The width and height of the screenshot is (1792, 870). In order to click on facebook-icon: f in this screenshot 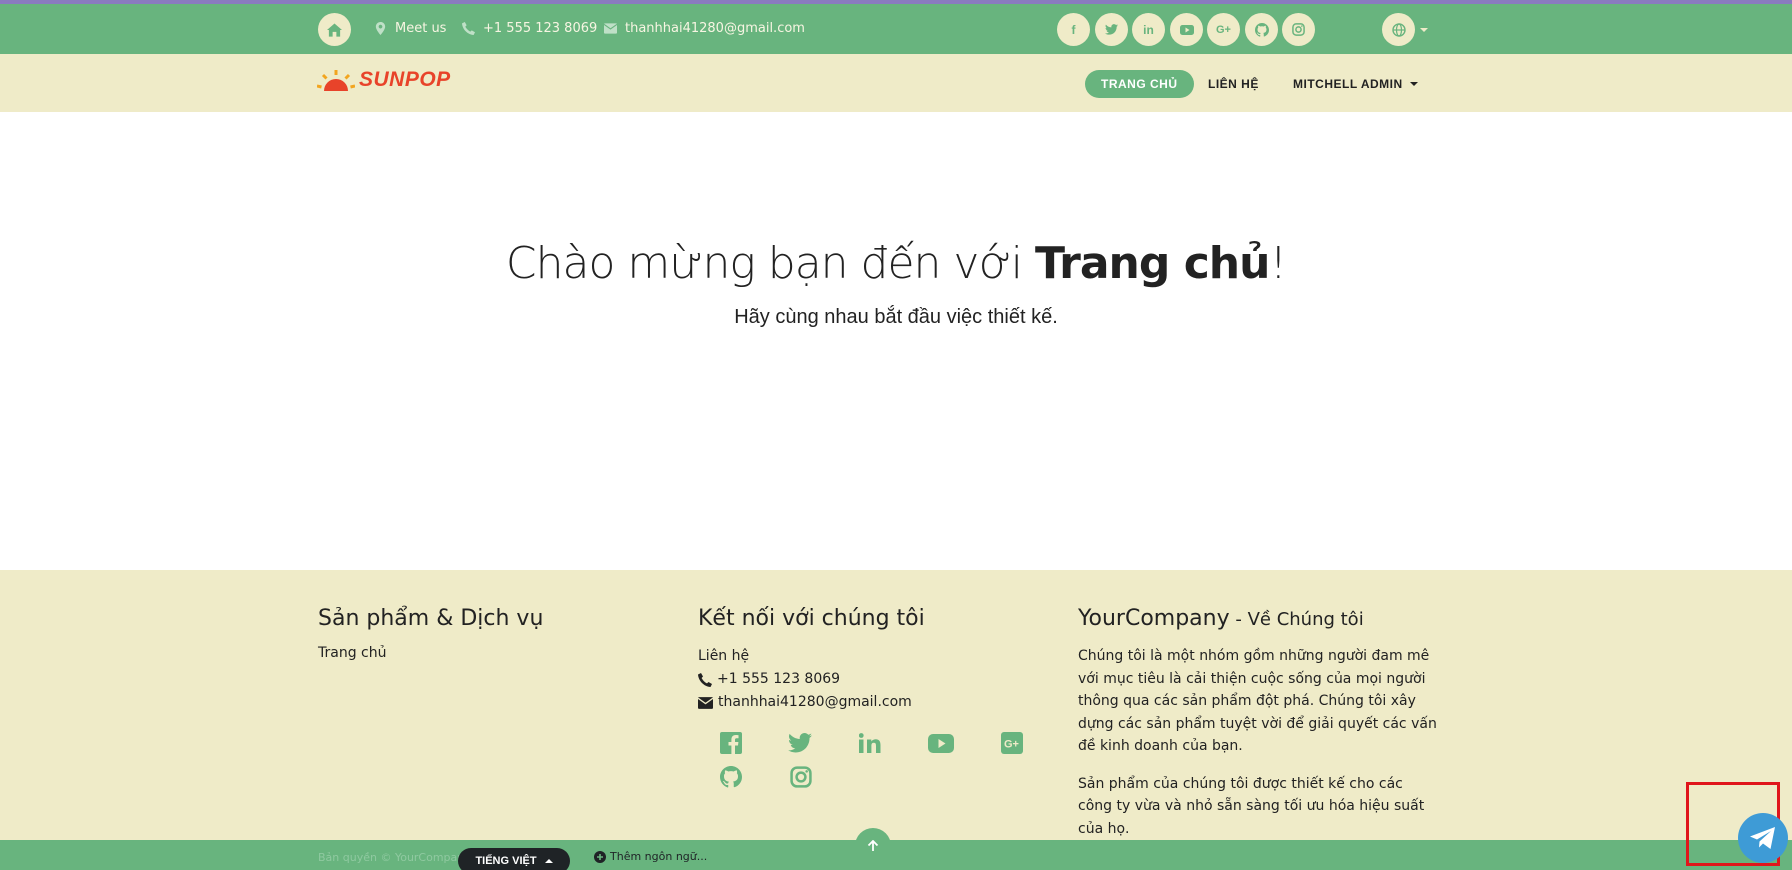, I will do `click(1073, 29)`.